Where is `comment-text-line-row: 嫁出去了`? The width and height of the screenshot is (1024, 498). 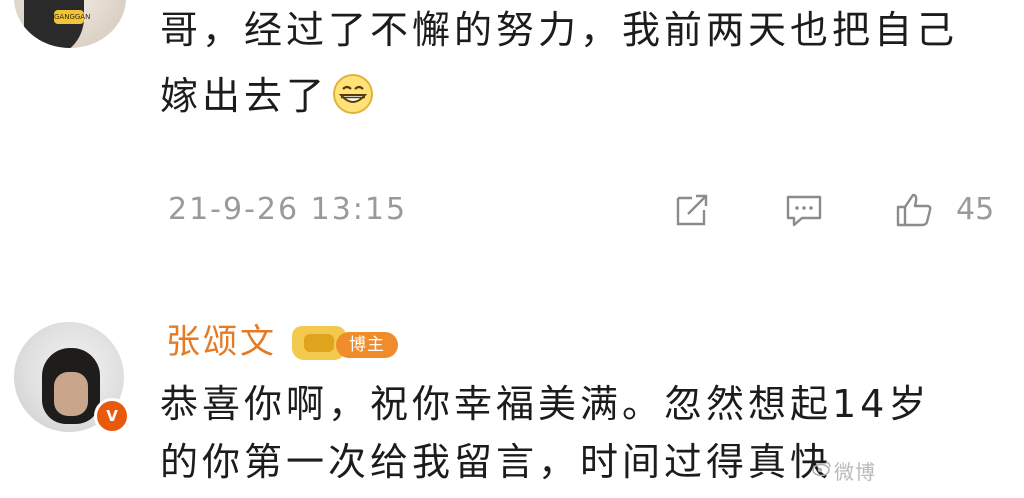 comment-text-line-row: 嫁出去了 is located at coordinates (559, 96).